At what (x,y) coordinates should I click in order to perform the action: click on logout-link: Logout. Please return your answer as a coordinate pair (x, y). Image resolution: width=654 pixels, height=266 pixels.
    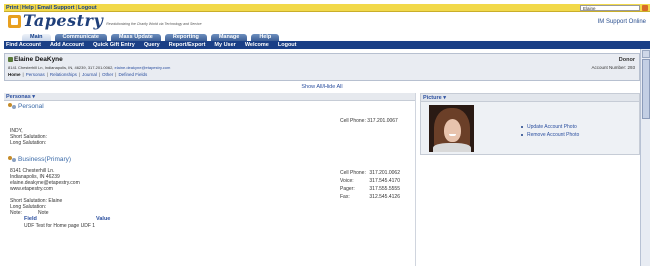
    Looking at the image, I should click on (87, 8).